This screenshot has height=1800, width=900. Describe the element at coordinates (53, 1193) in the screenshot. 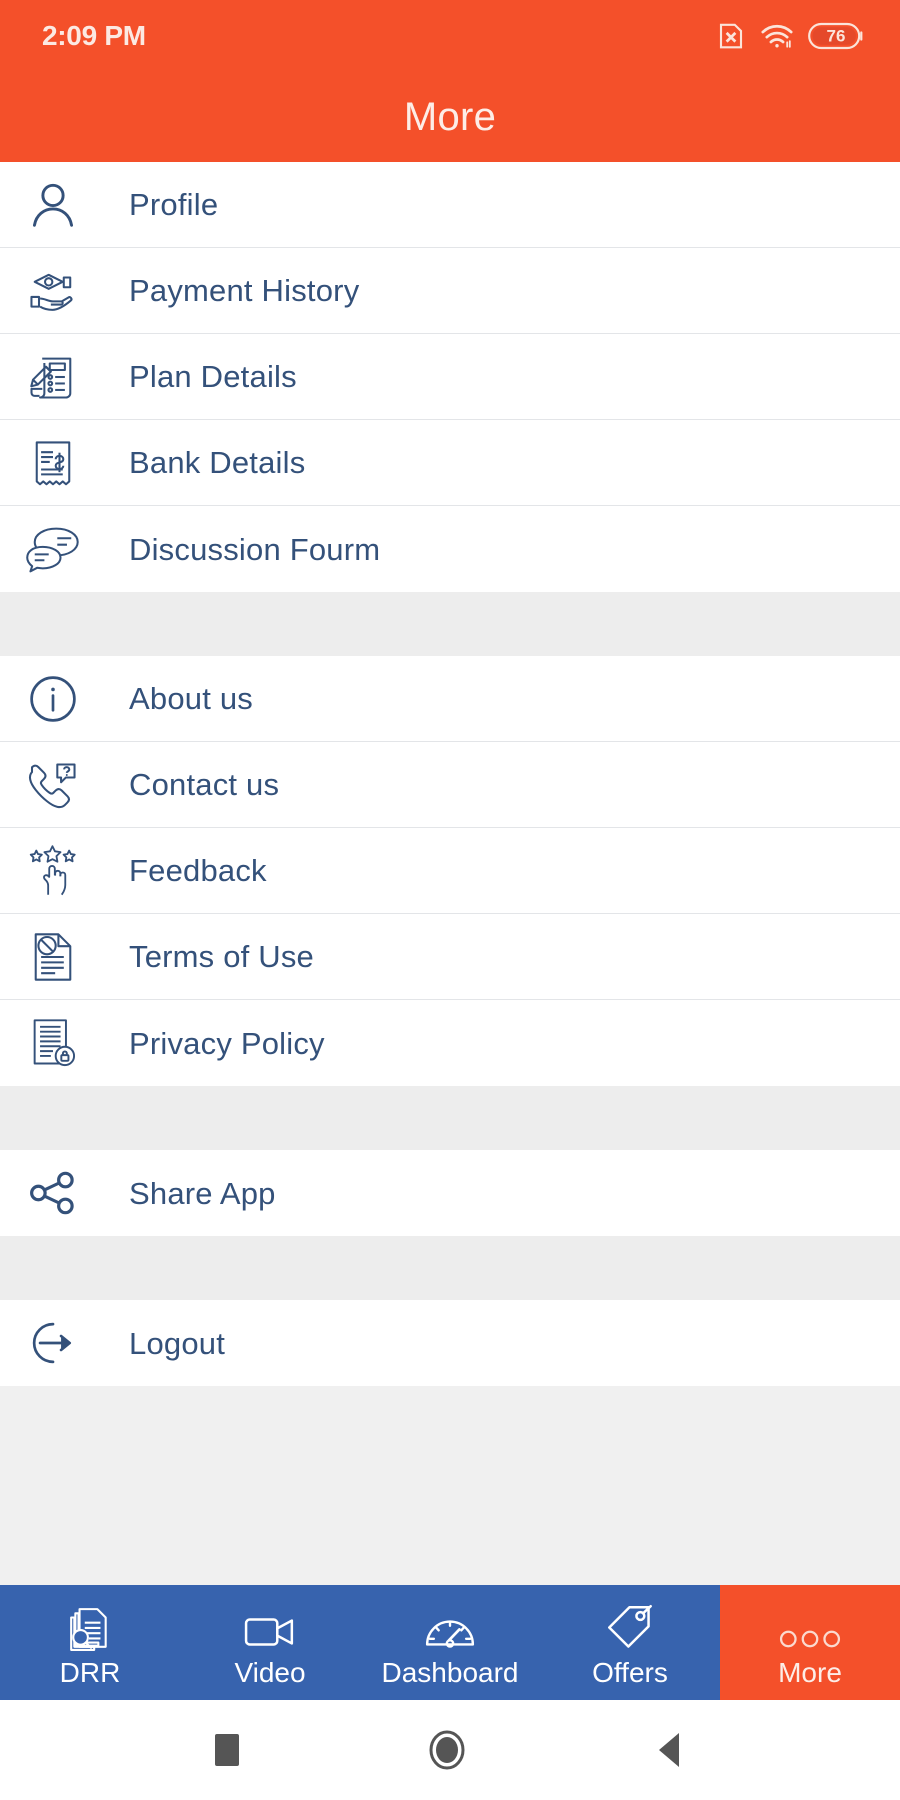

I see `share-nodes-icon` at that location.